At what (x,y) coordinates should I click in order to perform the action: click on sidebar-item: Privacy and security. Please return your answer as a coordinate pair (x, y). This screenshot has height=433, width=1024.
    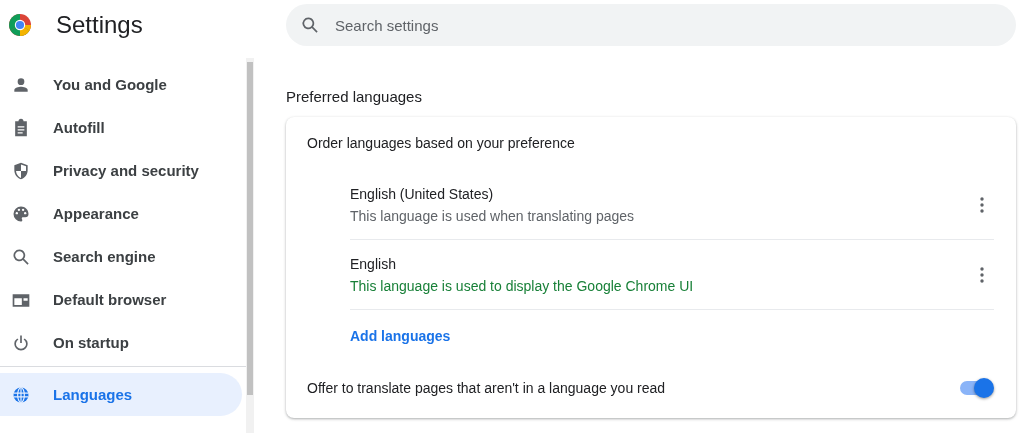
    Looking at the image, I should click on (121, 170).